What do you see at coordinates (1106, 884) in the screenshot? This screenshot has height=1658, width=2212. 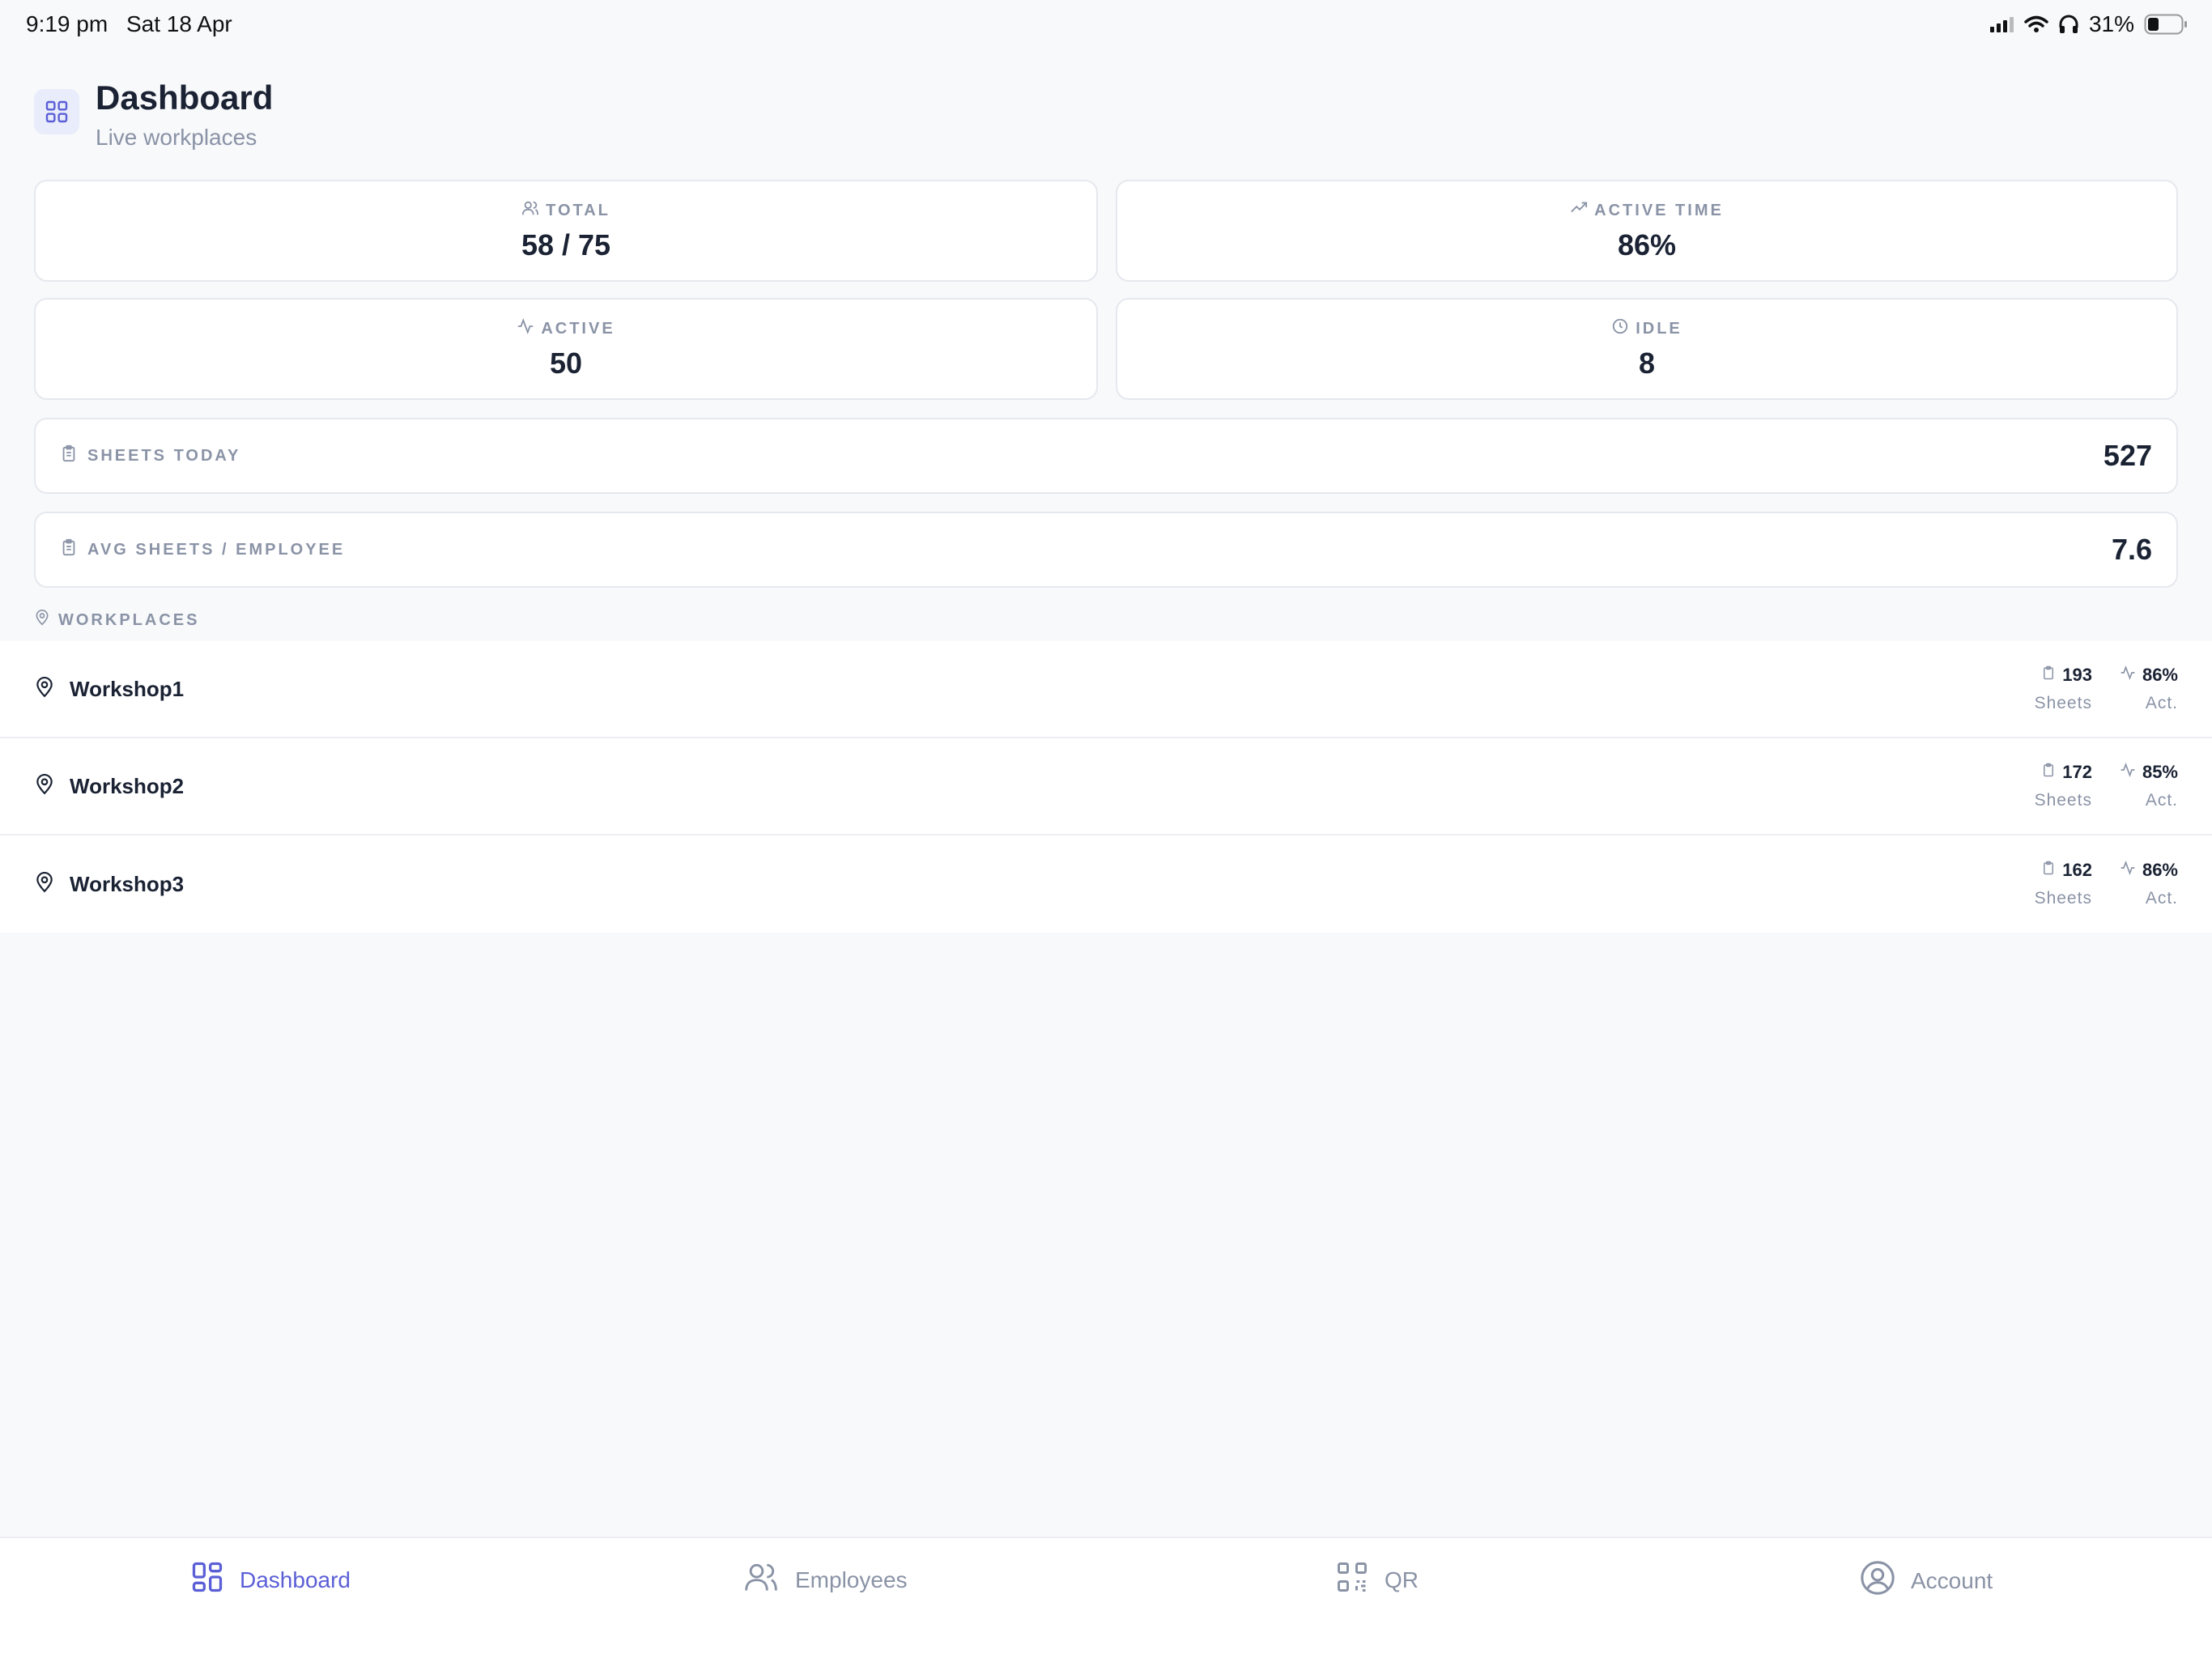 I see `workplace-row: Workshop3 162 Sheets 86% Act.` at bounding box center [1106, 884].